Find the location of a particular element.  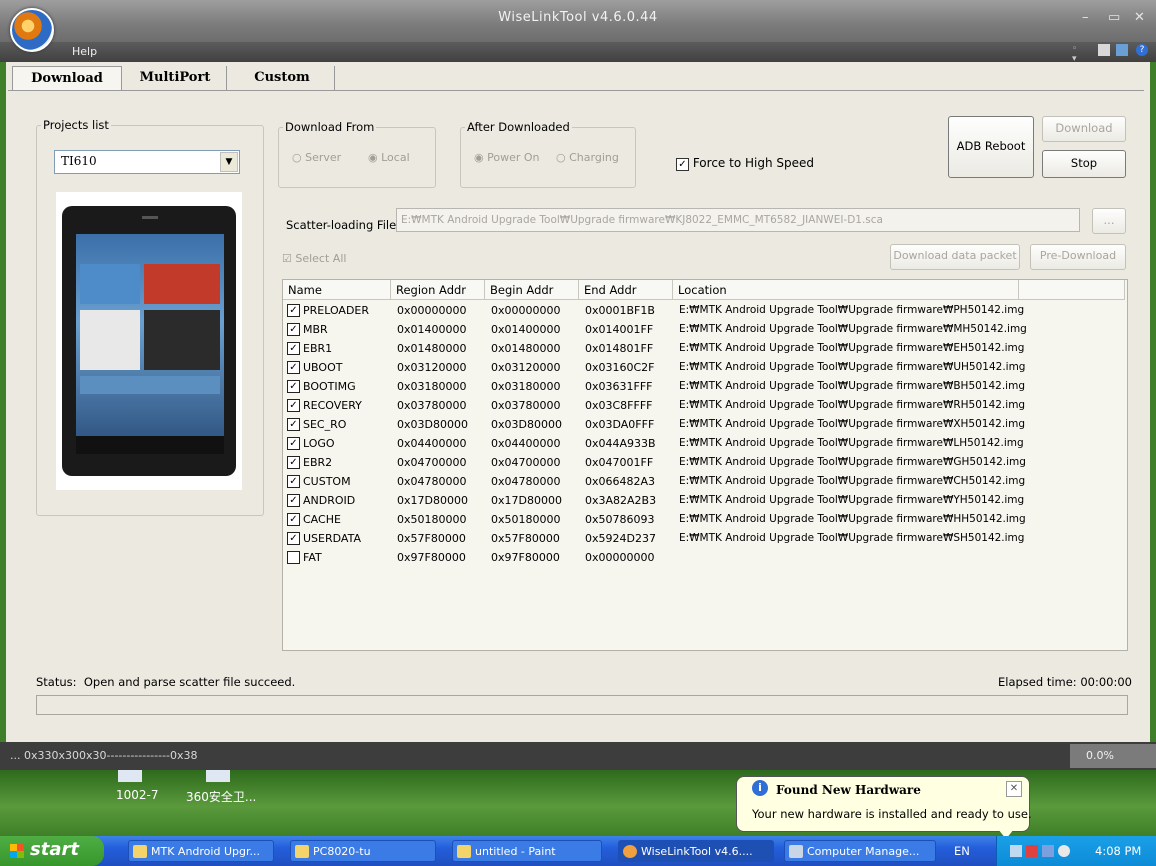

language-indicator: EN is located at coordinates (962, 851).